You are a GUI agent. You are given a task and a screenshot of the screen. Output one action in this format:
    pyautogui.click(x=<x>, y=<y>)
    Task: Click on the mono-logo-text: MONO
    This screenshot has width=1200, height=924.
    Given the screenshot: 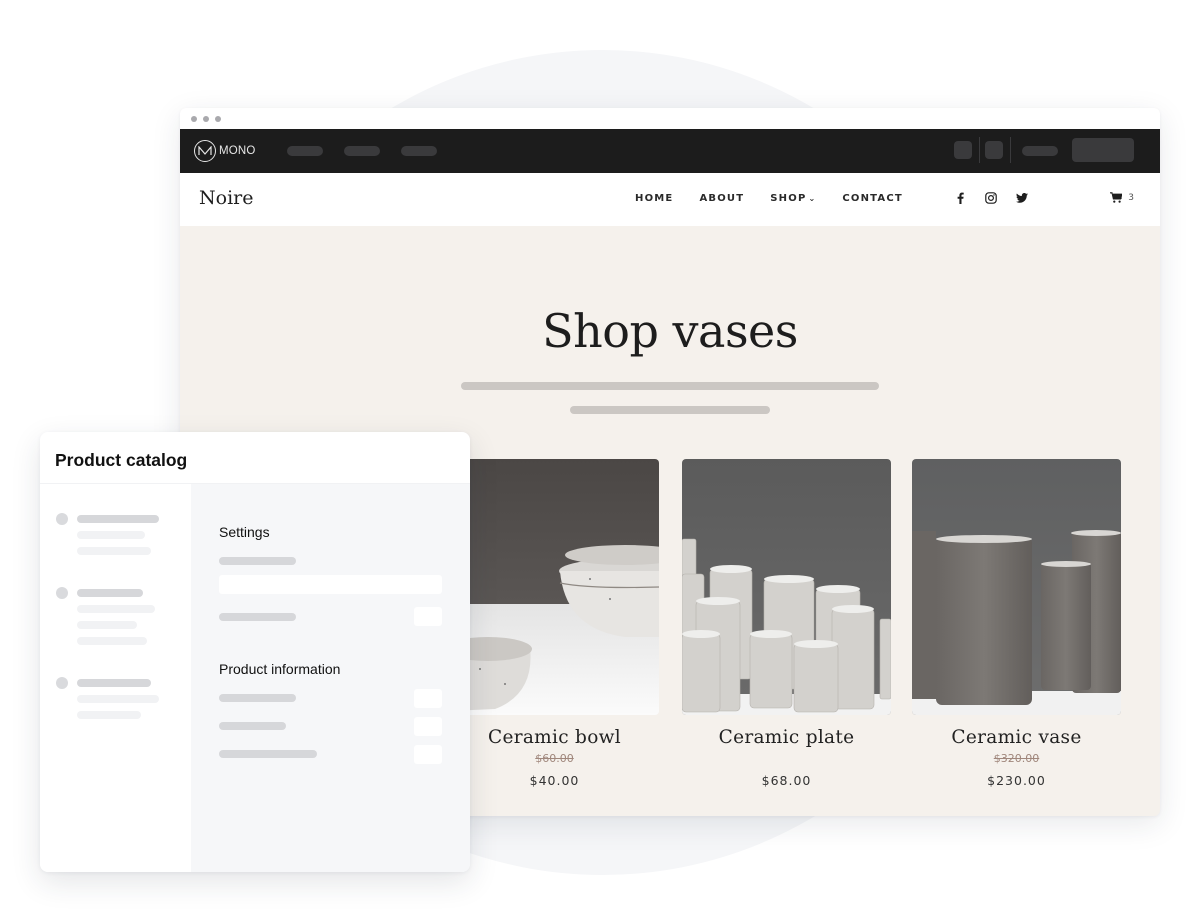 What is the action you would take?
    pyautogui.click(x=237, y=151)
    